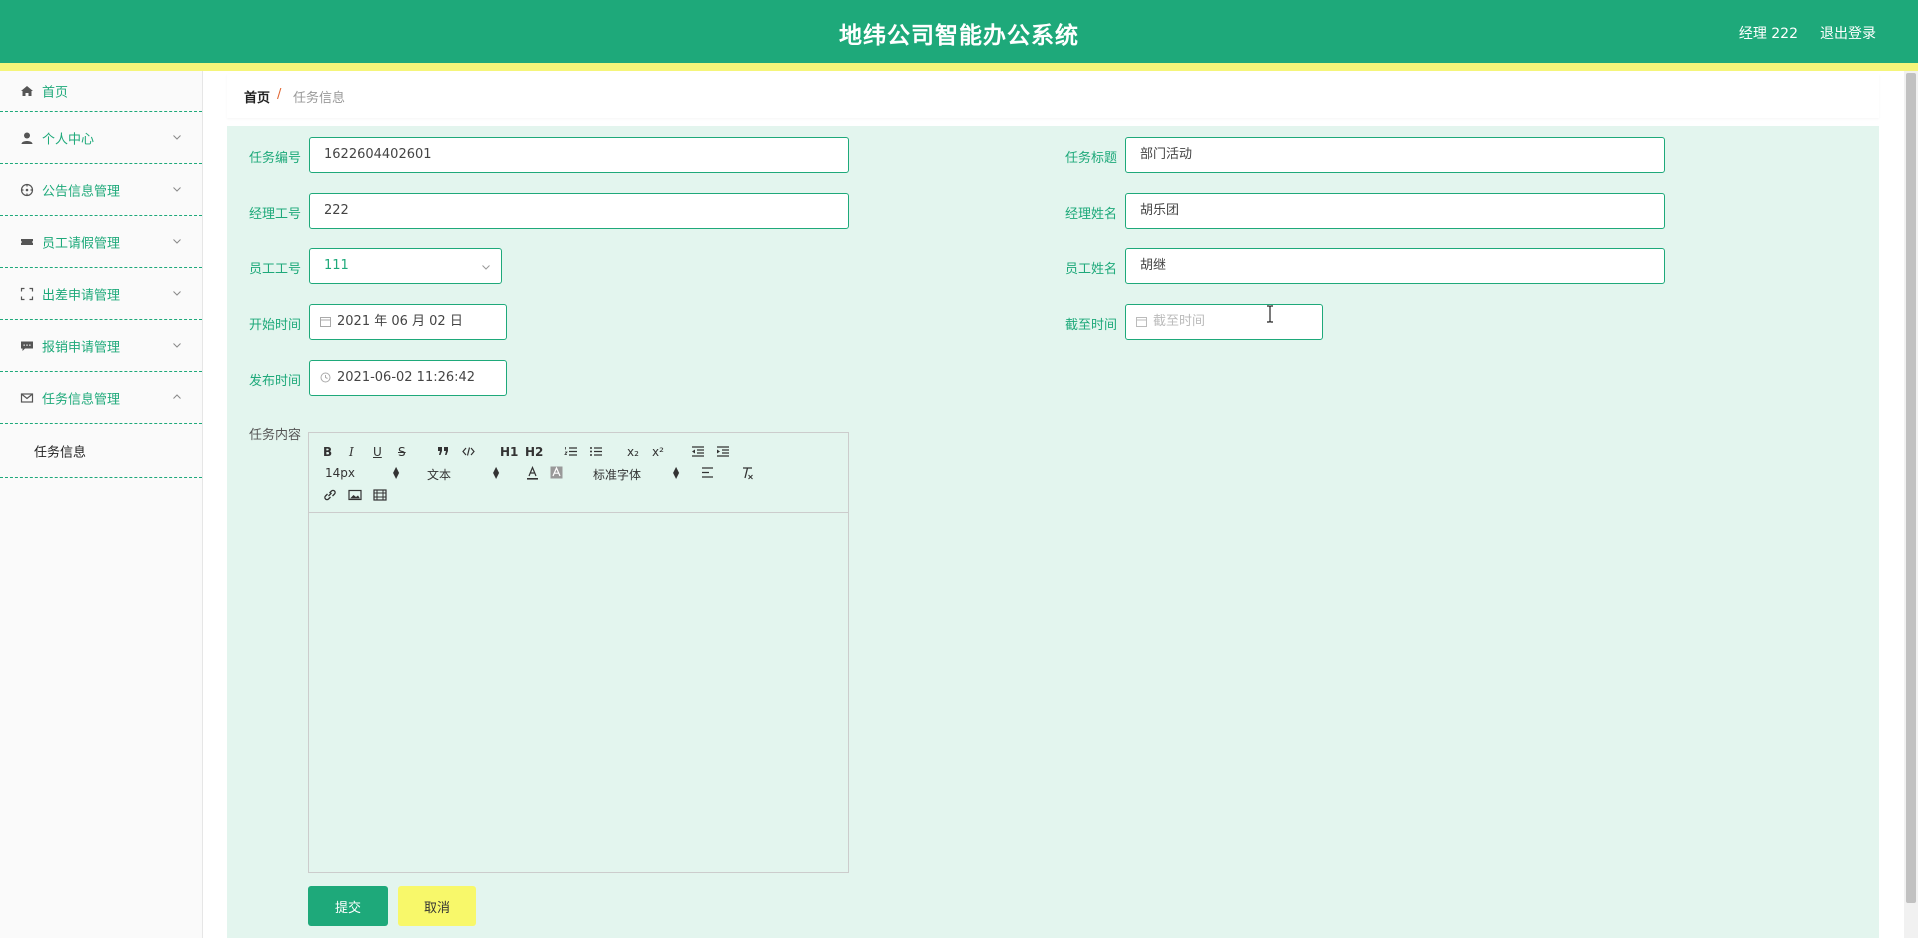  I want to click on publish-time-datepicker: 2021-06-02 11:26:42, so click(408, 378).